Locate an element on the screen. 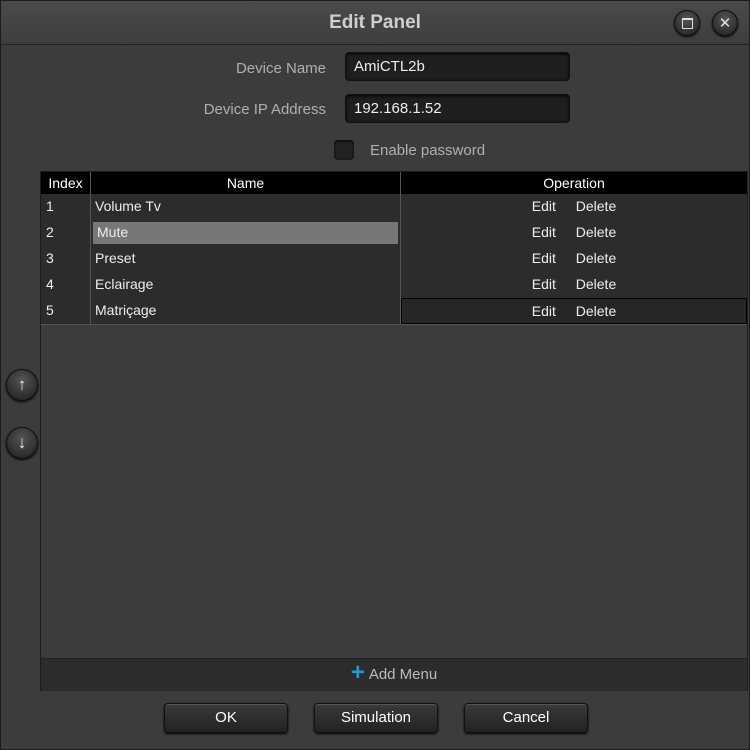  row-index: 1 is located at coordinates (66, 207).